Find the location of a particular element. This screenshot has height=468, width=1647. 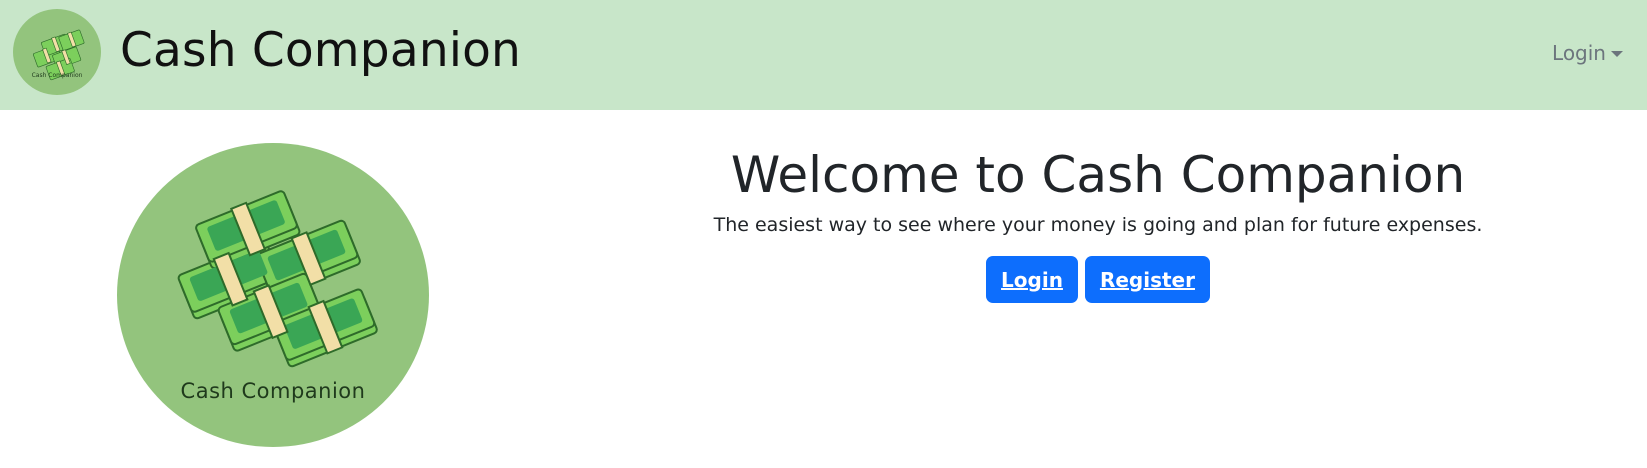

cta-buttons: Login Register is located at coordinates (1098, 279).